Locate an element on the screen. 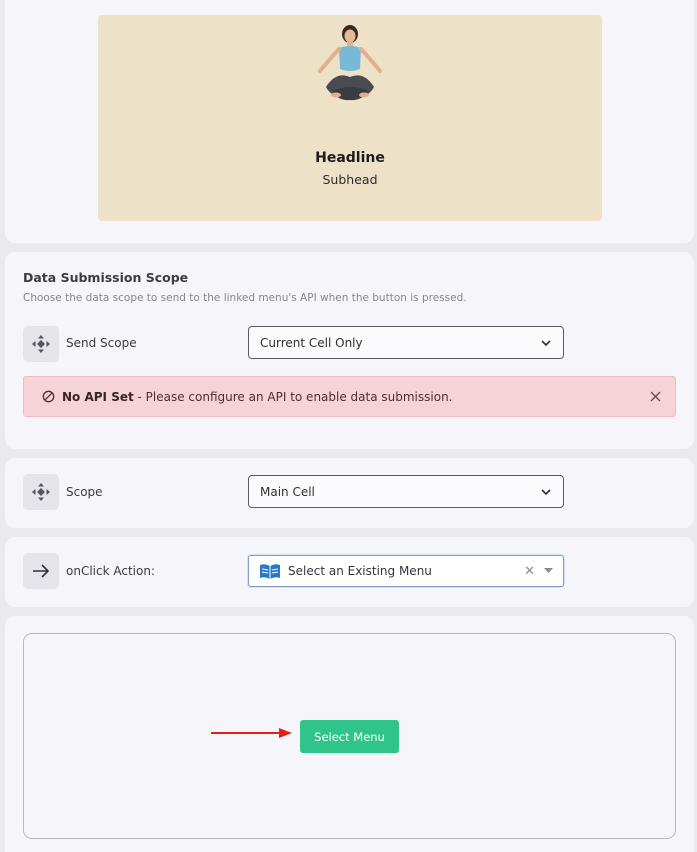  scope-label: Scope is located at coordinates (84, 492).